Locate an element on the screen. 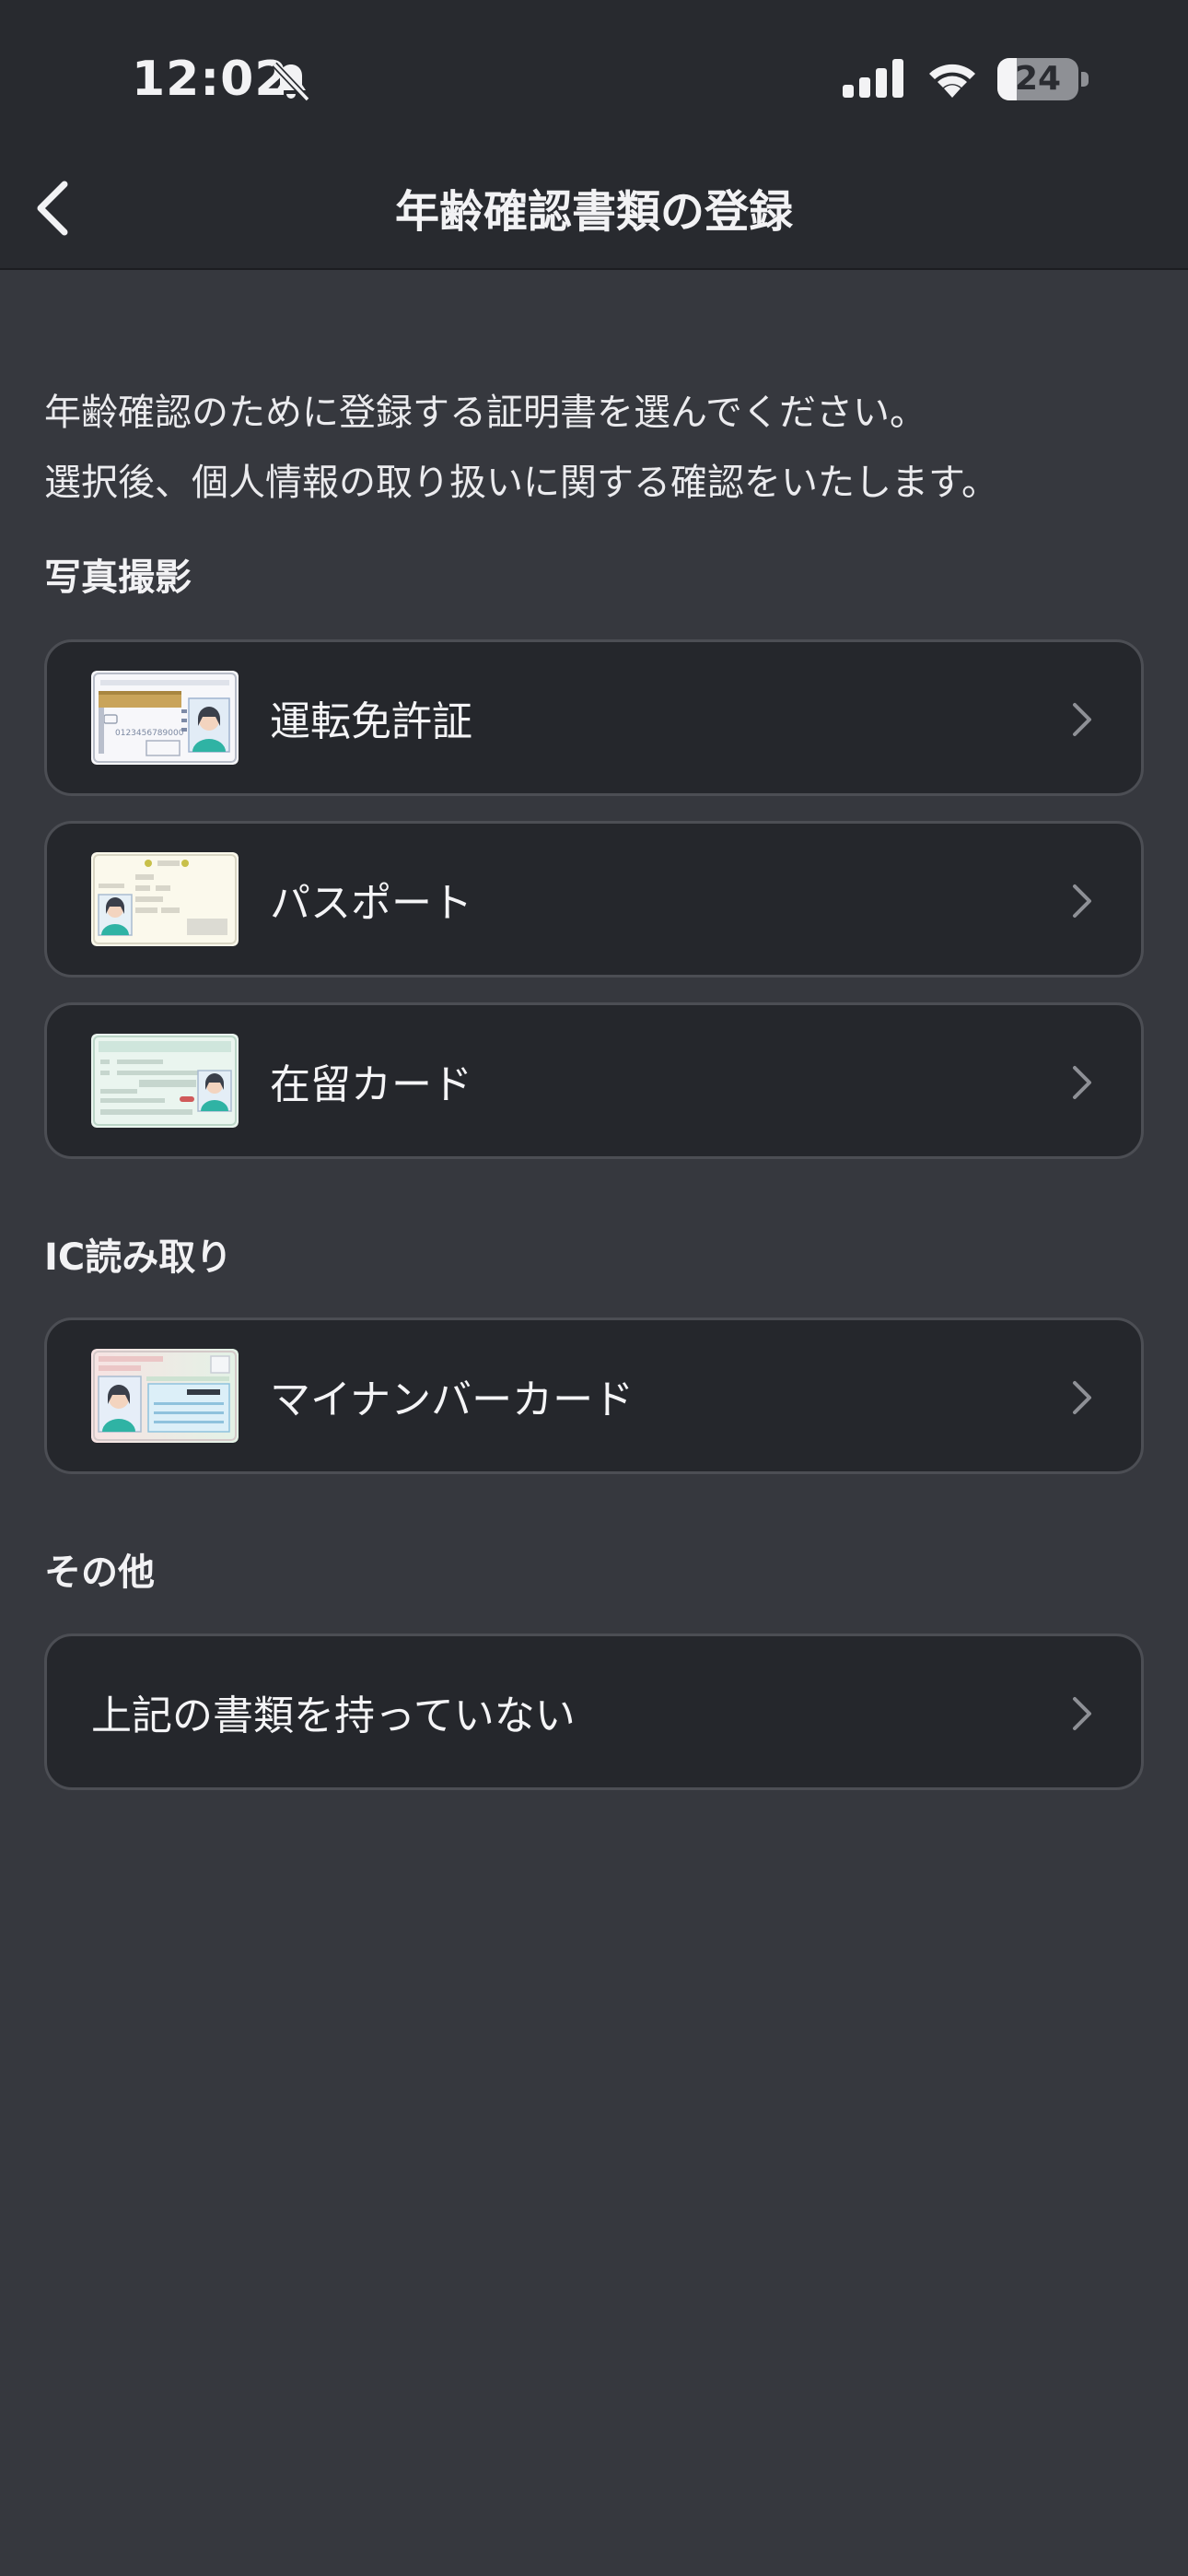  drivers-license-icon: 0123456789000 is located at coordinates (165, 718).